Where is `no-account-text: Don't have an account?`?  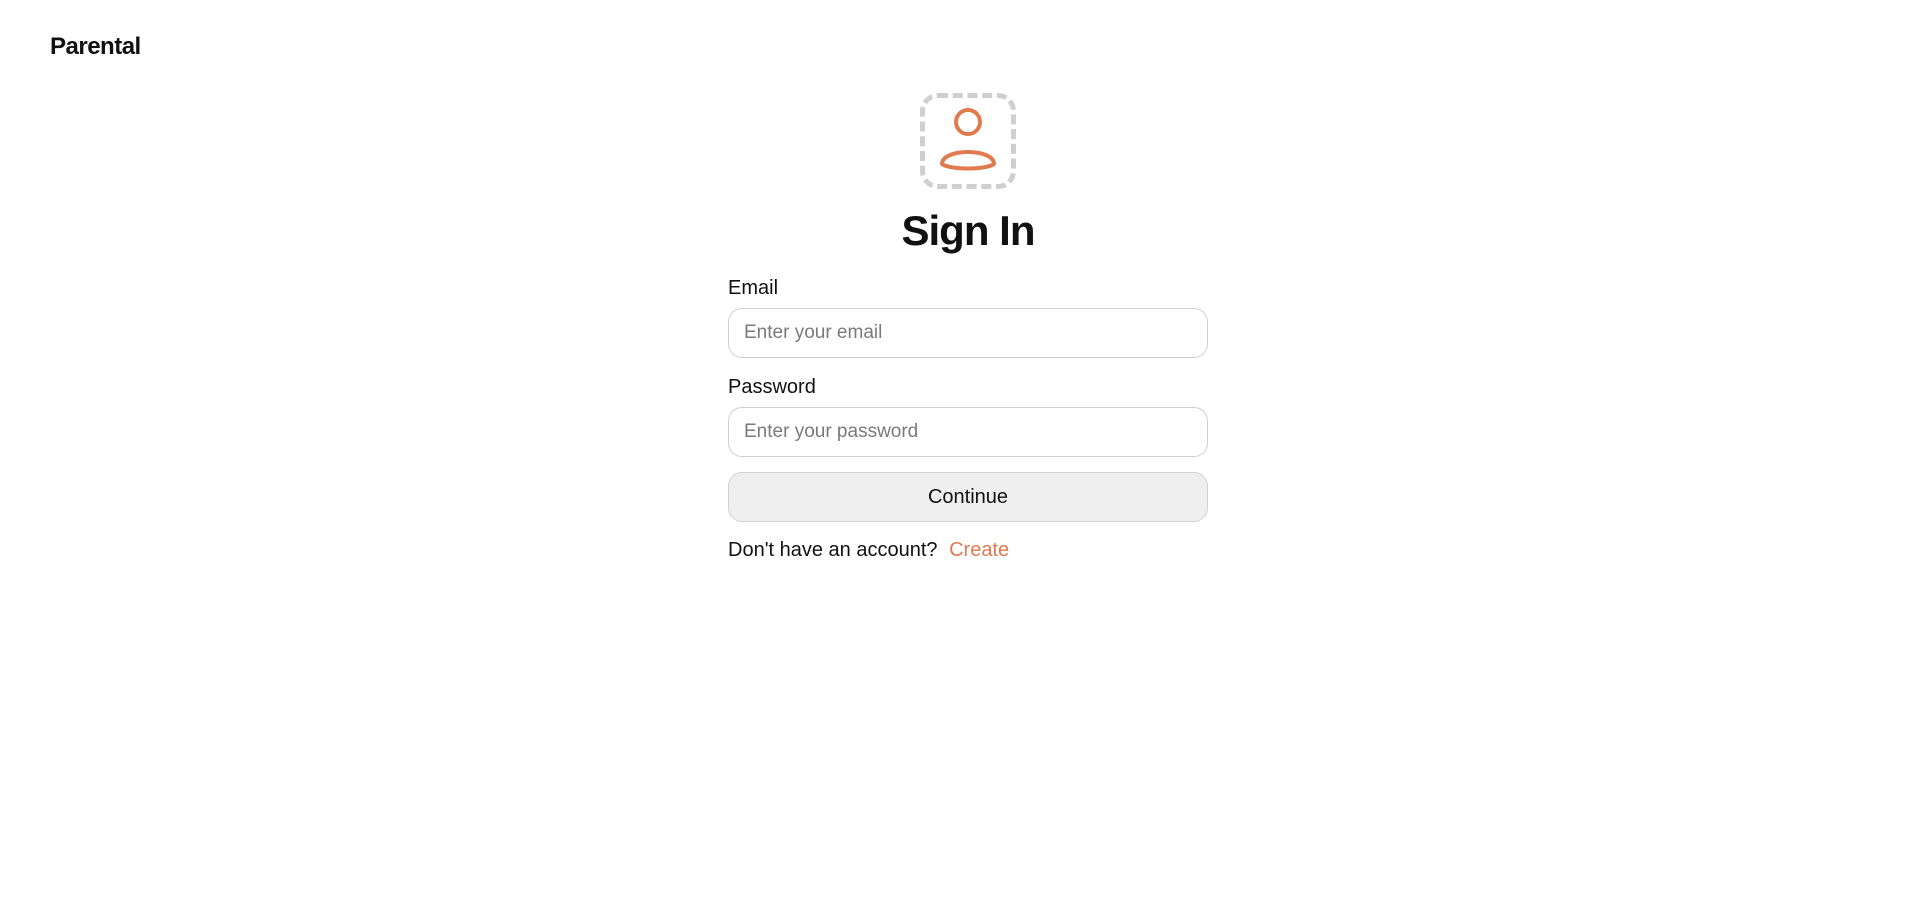 no-account-text: Don't have an account? is located at coordinates (833, 550).